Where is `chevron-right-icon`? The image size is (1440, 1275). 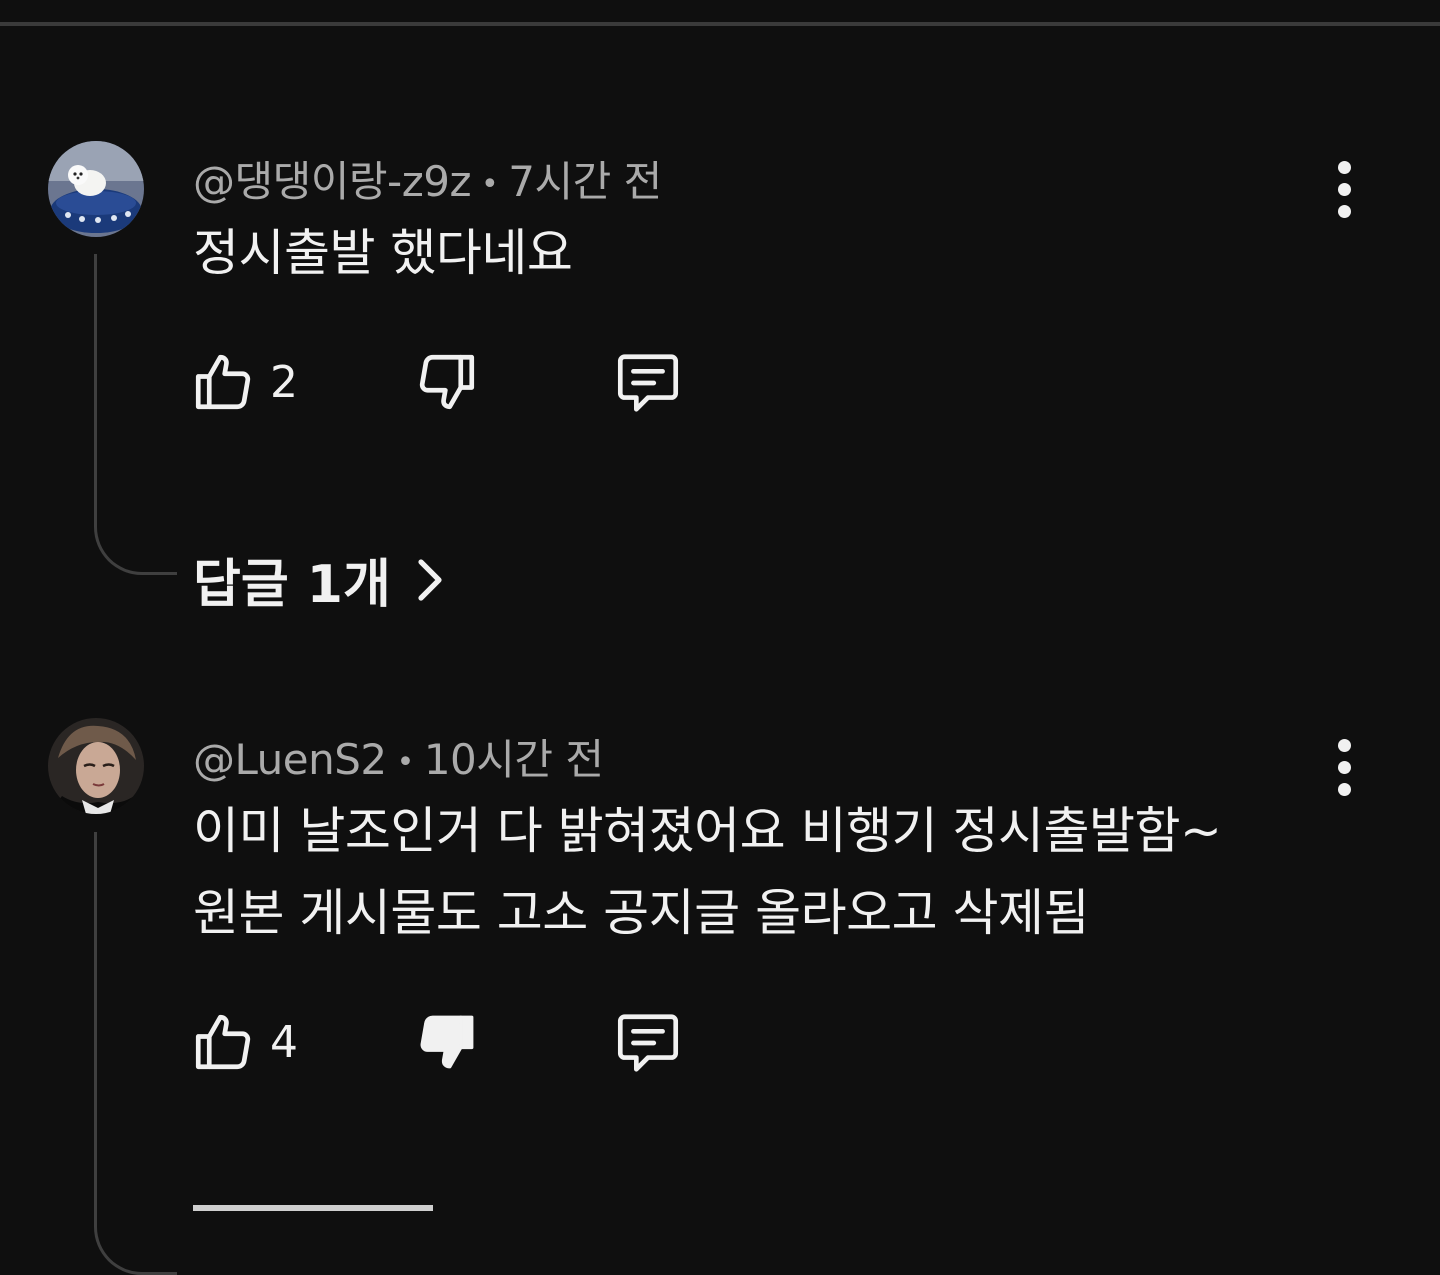
chevron-right-icon is located at coordinates (430, 579).